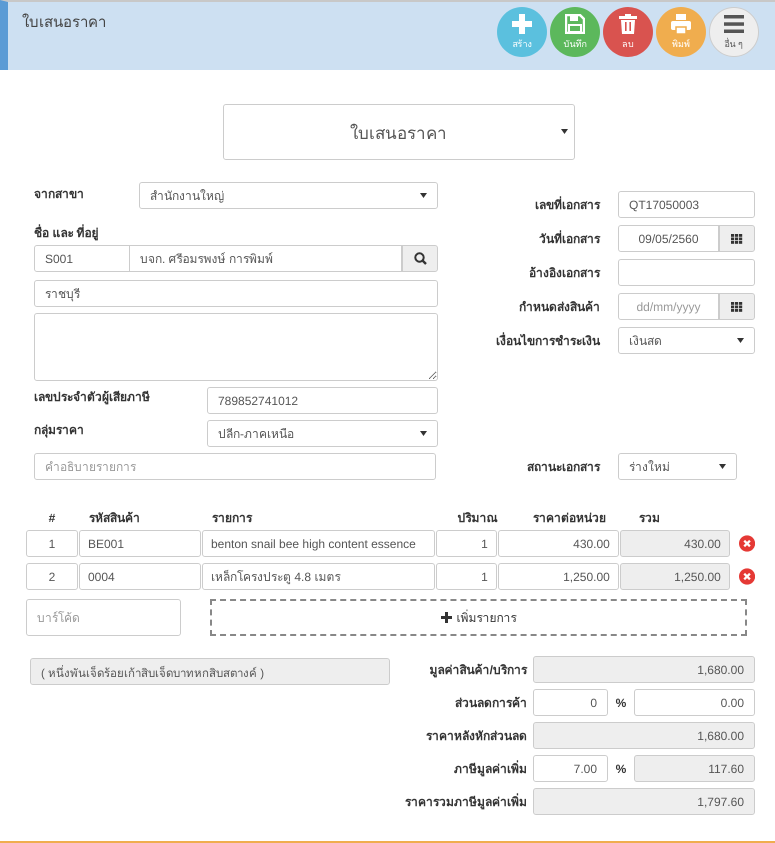 This screenshot has height=843, width=775. Describe the element at coordinates (232, 518) in the screenshot. I see `column-header: รายการ` at that location.